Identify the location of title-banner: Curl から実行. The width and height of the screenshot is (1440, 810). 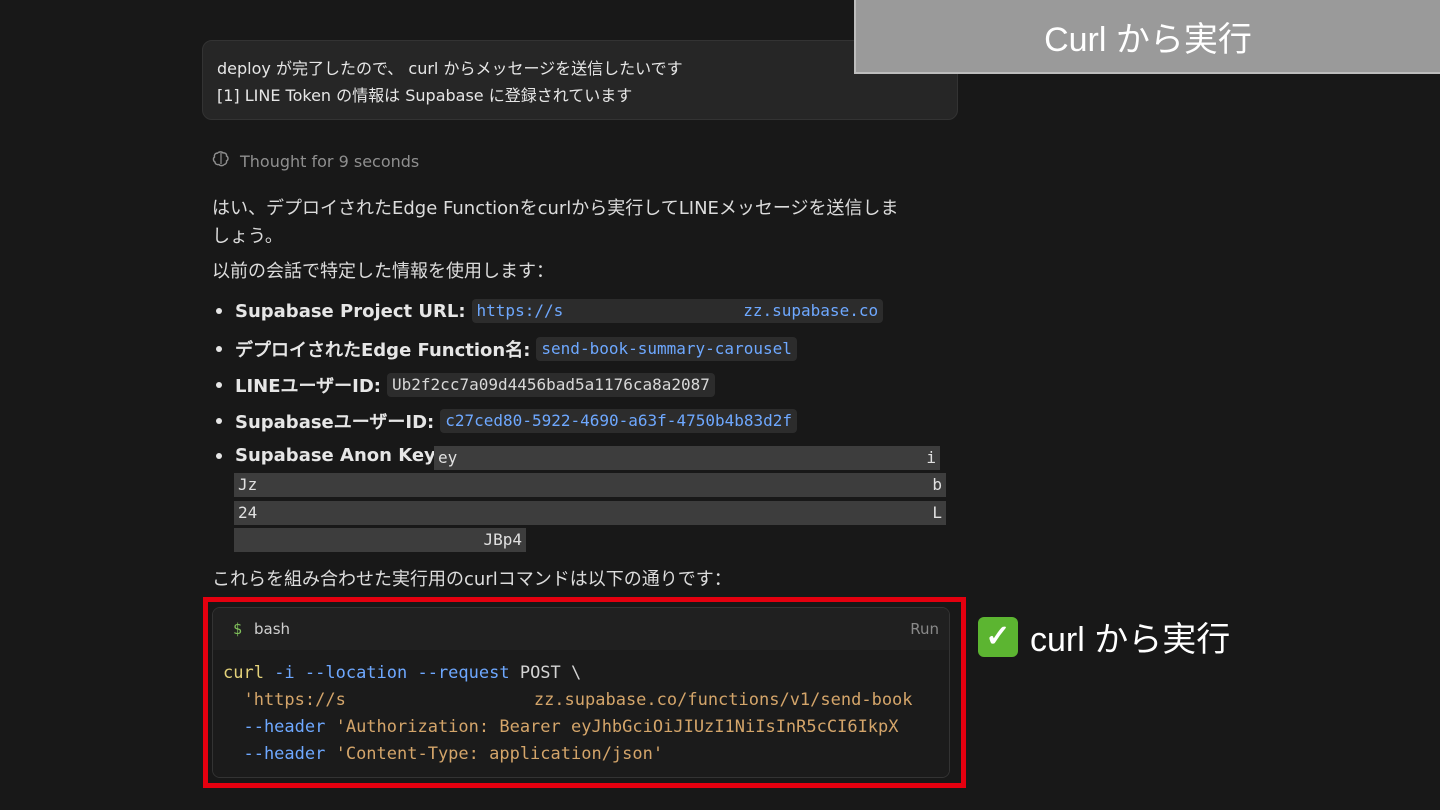
(1147, 37).